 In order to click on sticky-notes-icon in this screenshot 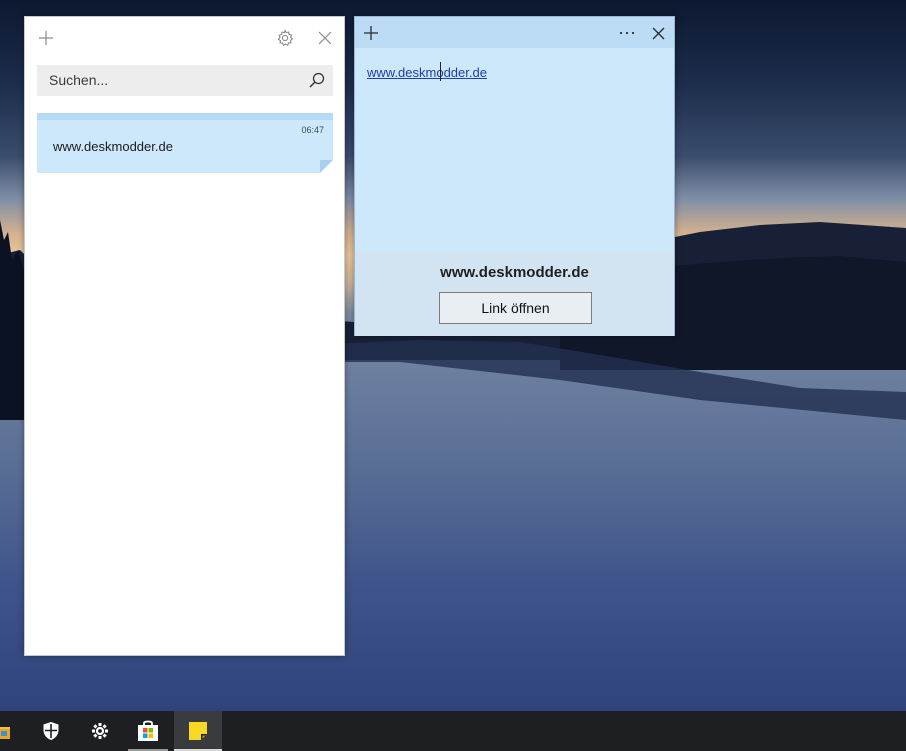, I will do `click(198, 731)`.